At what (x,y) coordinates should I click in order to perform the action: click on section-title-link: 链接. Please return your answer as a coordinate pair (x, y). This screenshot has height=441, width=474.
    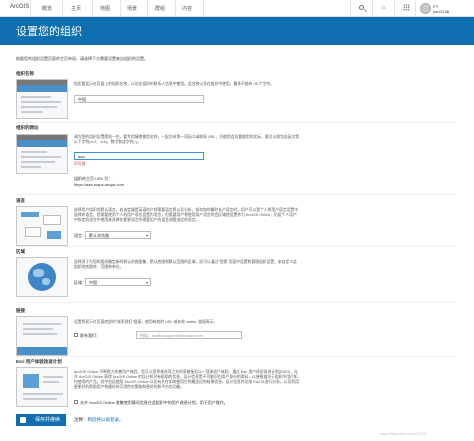
    Looking at the image, I should click on (20, 310).